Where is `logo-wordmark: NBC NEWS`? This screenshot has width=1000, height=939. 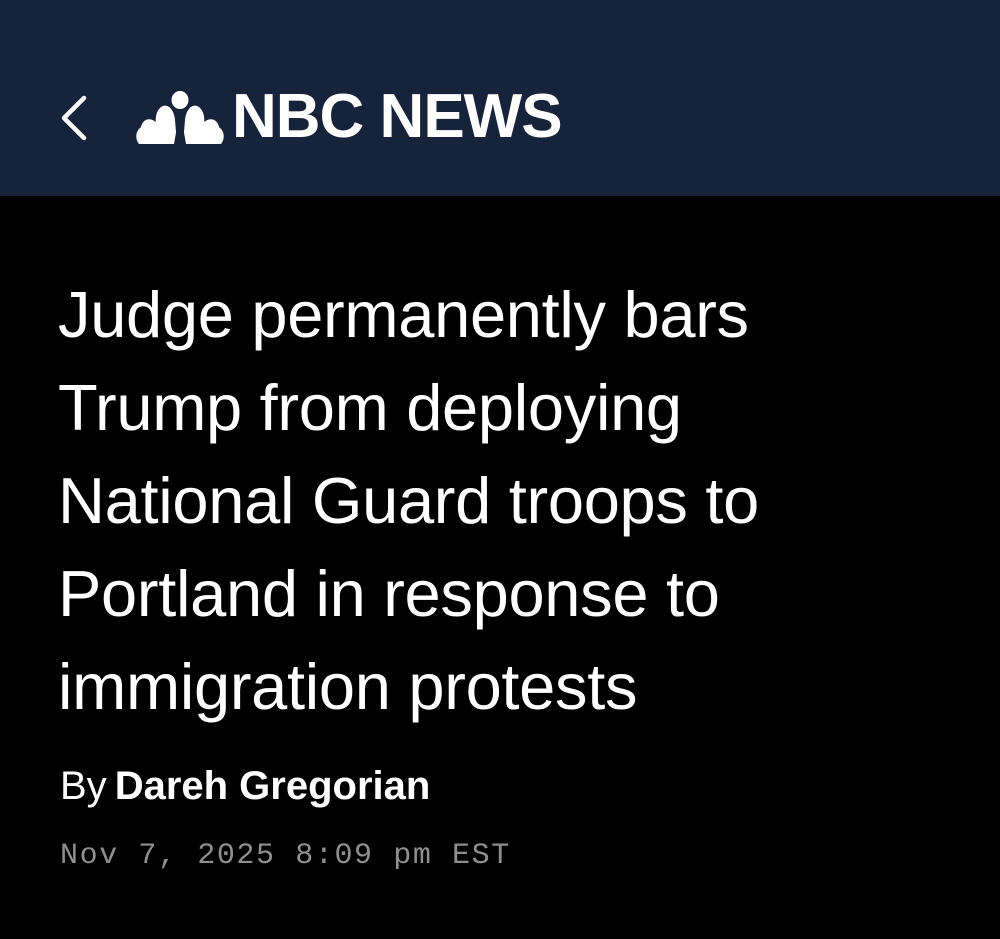 logo-wordmark: NBC NEWS is located at coordinates (397, 116).